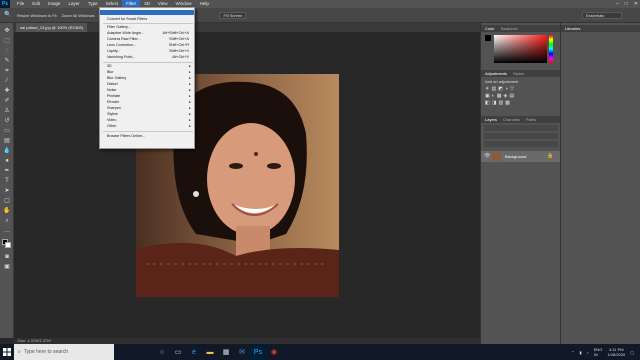 The image size is (640, 360). What do you see at coordinates (626, 4) in the screenshot?
I see `maximize-button: □` at bounding box center [626, 4].